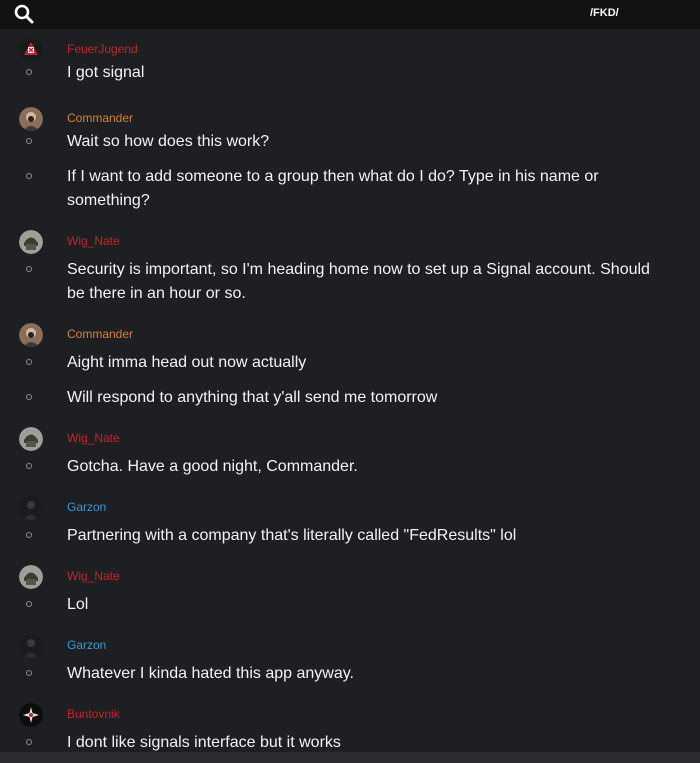 This screenshot has width=700, height=763. What do you see at coordinates (187, 362) in the screenshot?
I see `message-text: Aight imma head out now actually` at bounding box center [187, 362].